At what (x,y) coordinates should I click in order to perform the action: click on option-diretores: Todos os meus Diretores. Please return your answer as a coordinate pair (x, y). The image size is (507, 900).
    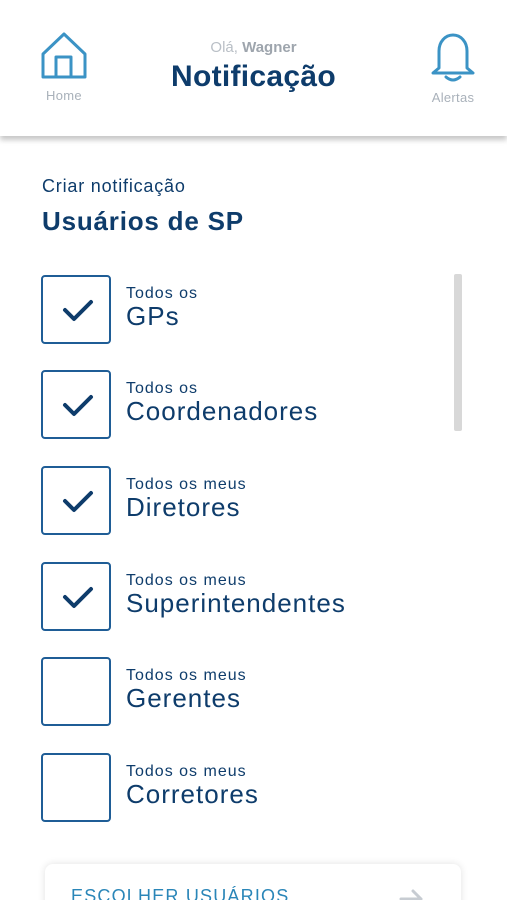
    Looking at the image, I should click on (241, 501).